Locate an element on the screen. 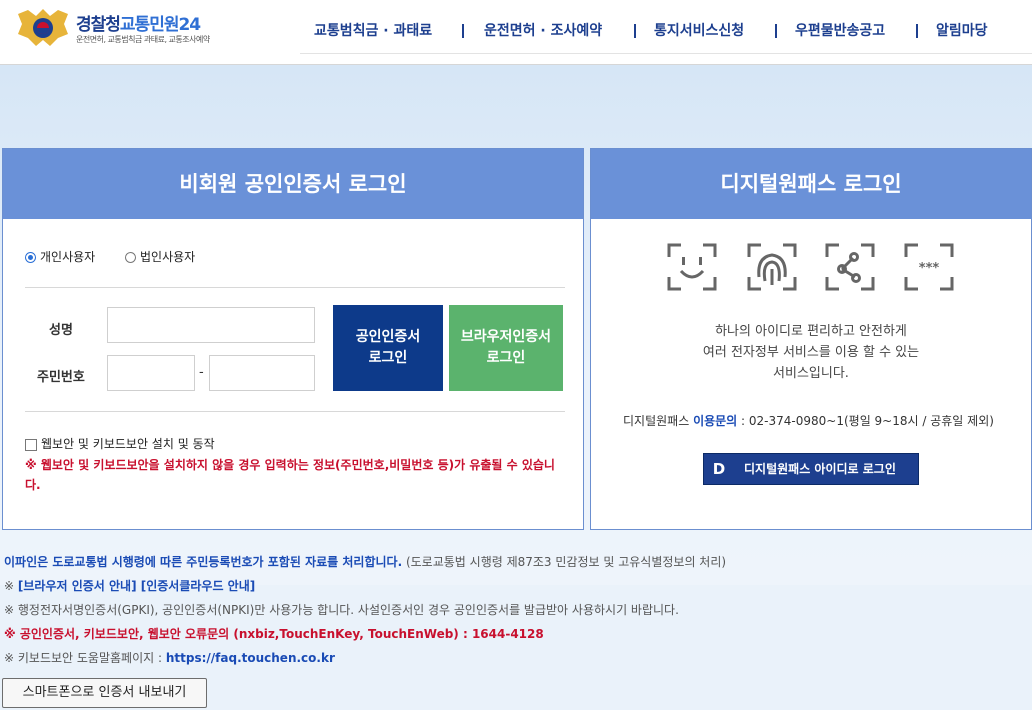 Image resolution: width=1032 pixels, height=710 pixels. police-emblem-icon is located at coordinates (43, 27).